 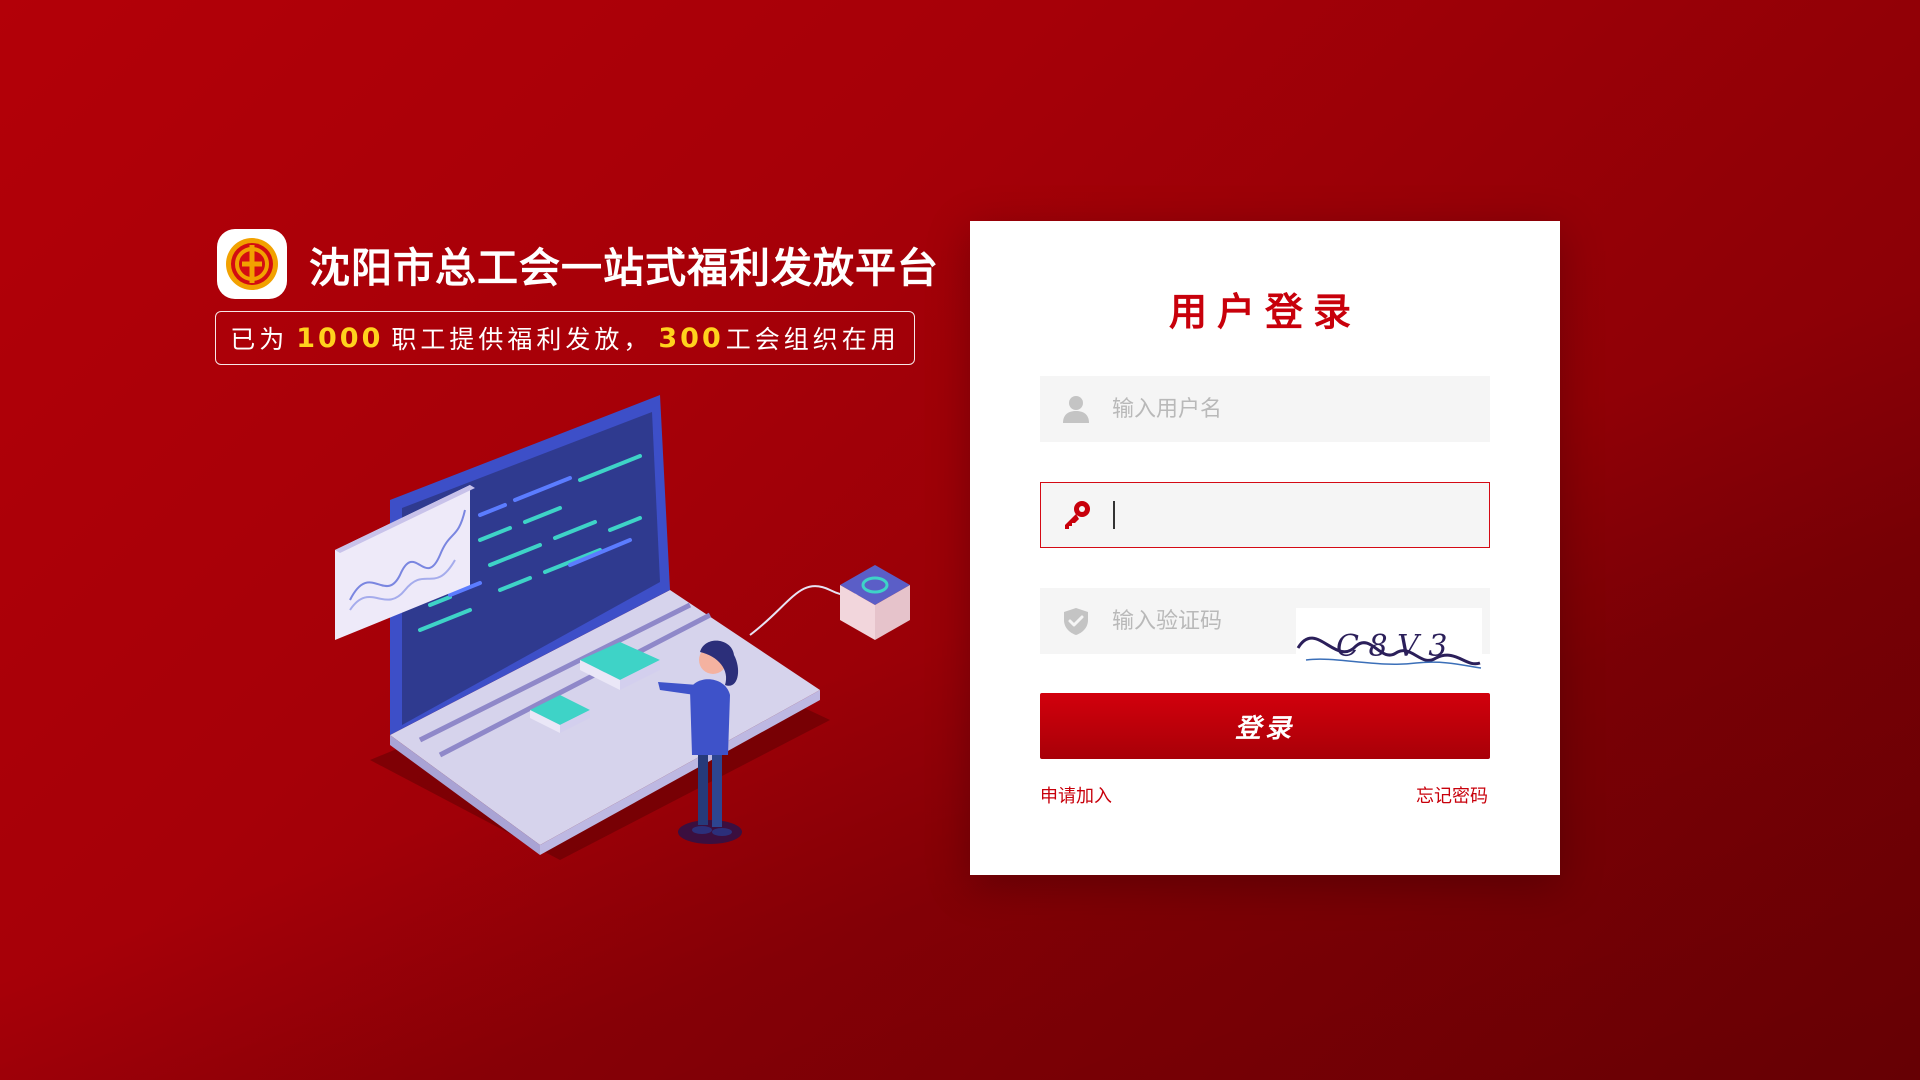 What do you see at coordinates (1114, 515) in the screenshot?
I see `text-caret` at bounding box center [1114, 515].